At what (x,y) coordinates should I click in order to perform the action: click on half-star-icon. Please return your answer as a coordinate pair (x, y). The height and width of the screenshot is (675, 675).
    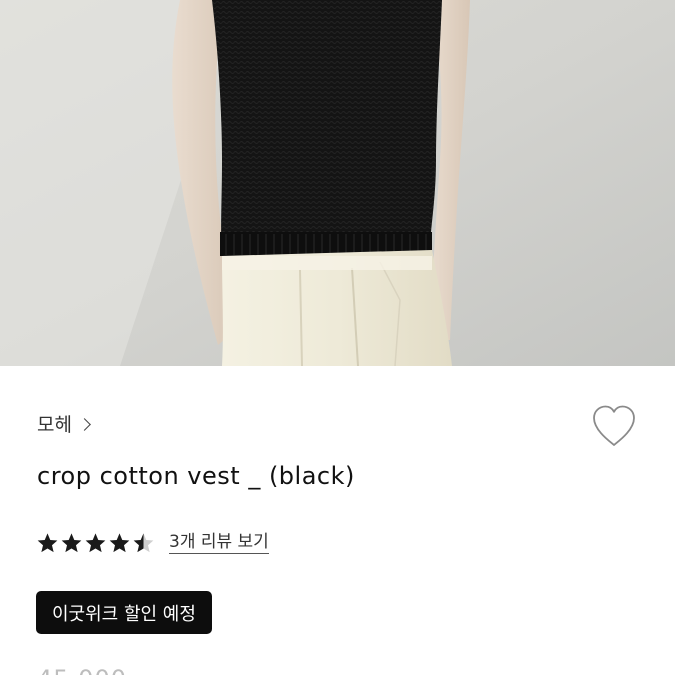
    Looking at the image, I should click on (143, 543).